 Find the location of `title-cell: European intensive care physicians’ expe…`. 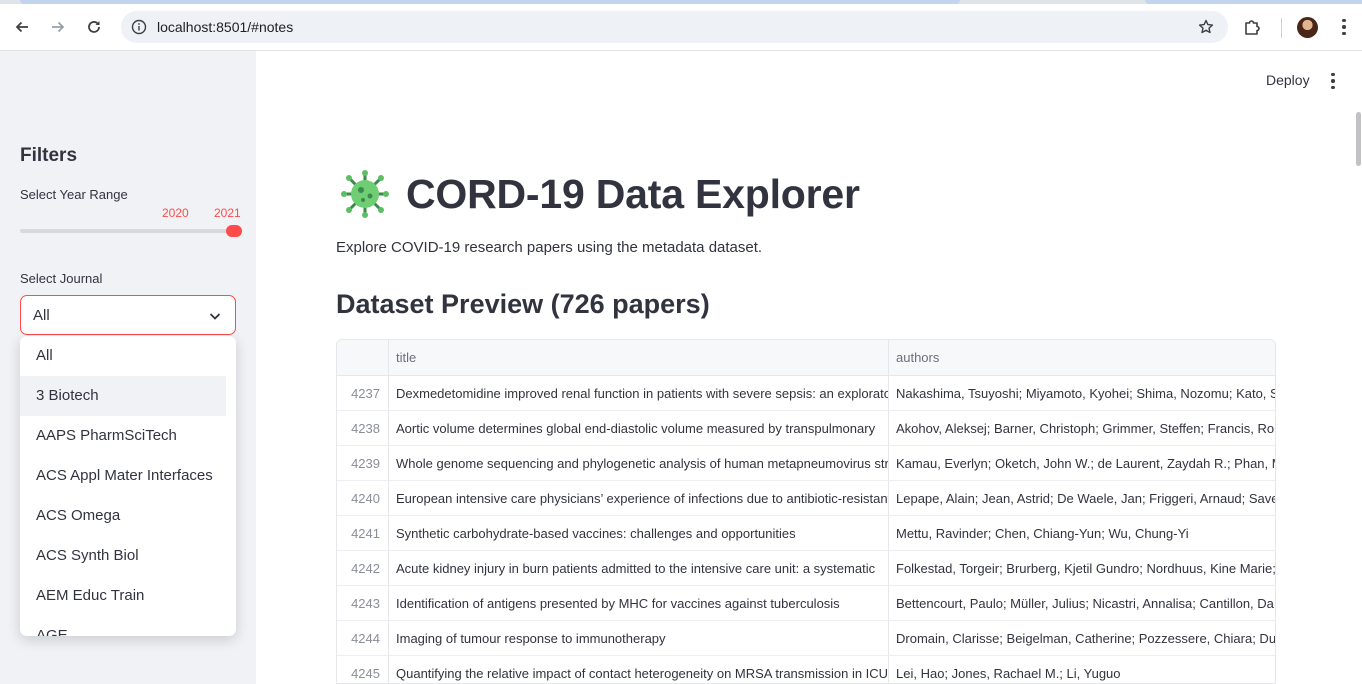

title-cell: European intensive care physicians’ expe… is located at coordinates (638, 498).